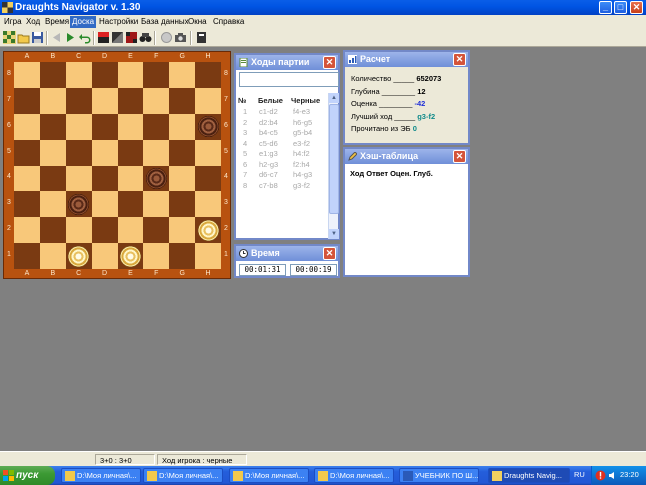 The width and height of the screenshot is (646, 485). What do you see at coordinates (78, 178) in the screenshot?
I see `board-square-c4` at bounding box center [78, 178].